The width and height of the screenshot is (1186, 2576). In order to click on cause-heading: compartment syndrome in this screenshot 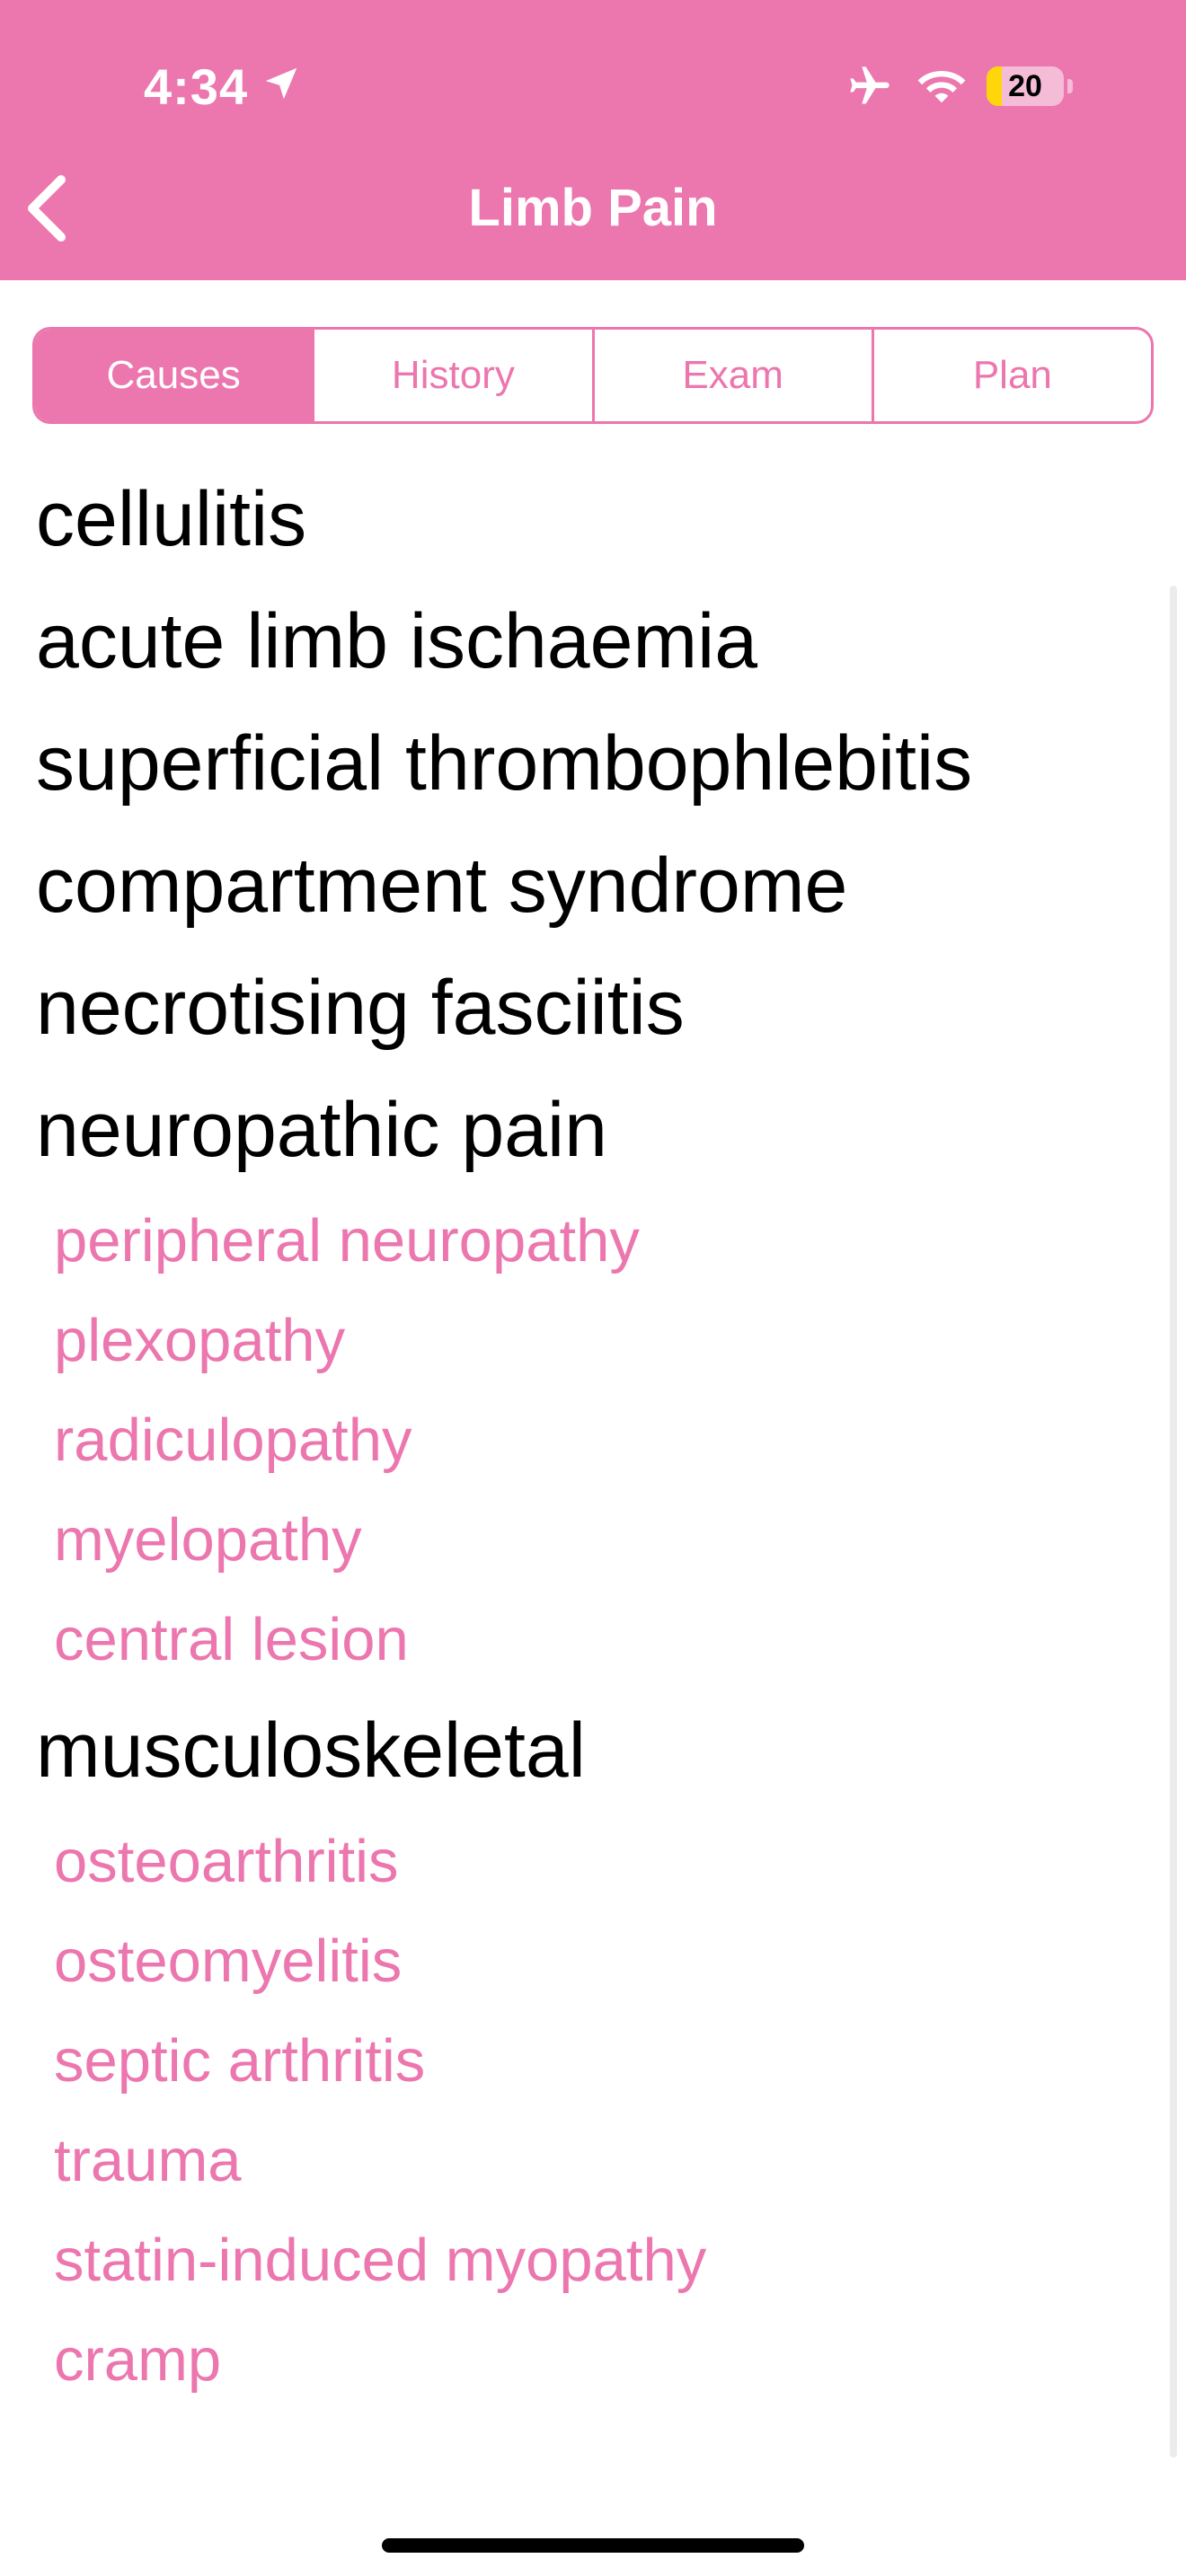, I will do `click(442, 885)`.